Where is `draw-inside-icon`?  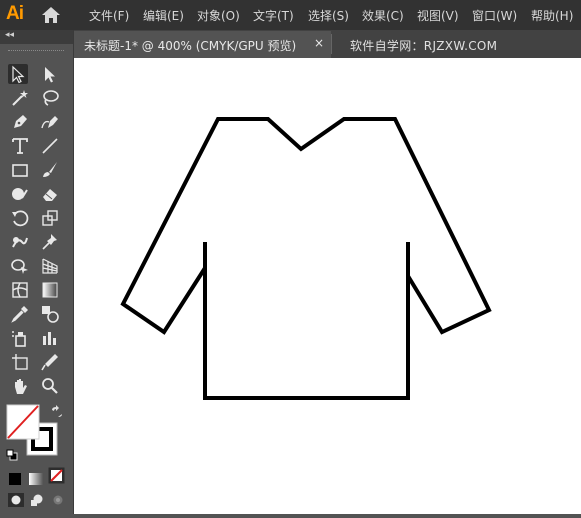
draw-inside-icon is located at coordinates (58, 501).